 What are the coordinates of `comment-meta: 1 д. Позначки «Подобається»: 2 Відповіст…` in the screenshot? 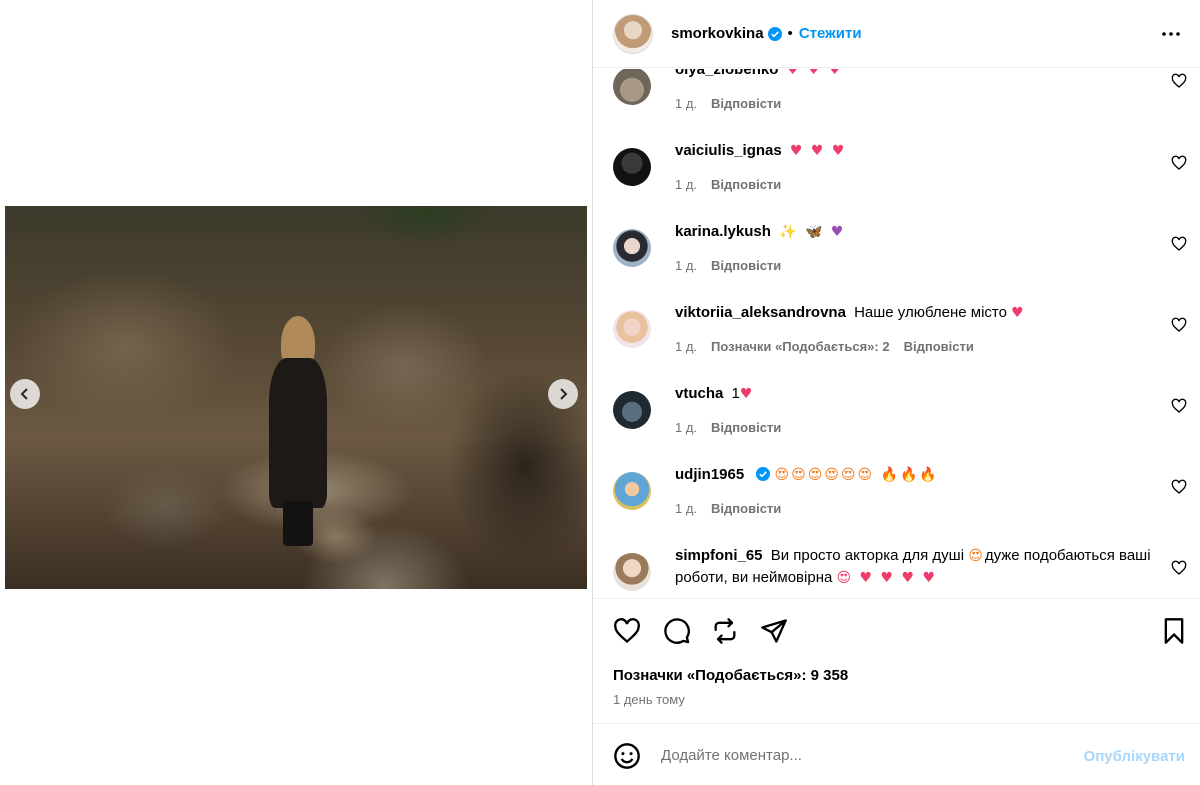 It's located at (824, 346).